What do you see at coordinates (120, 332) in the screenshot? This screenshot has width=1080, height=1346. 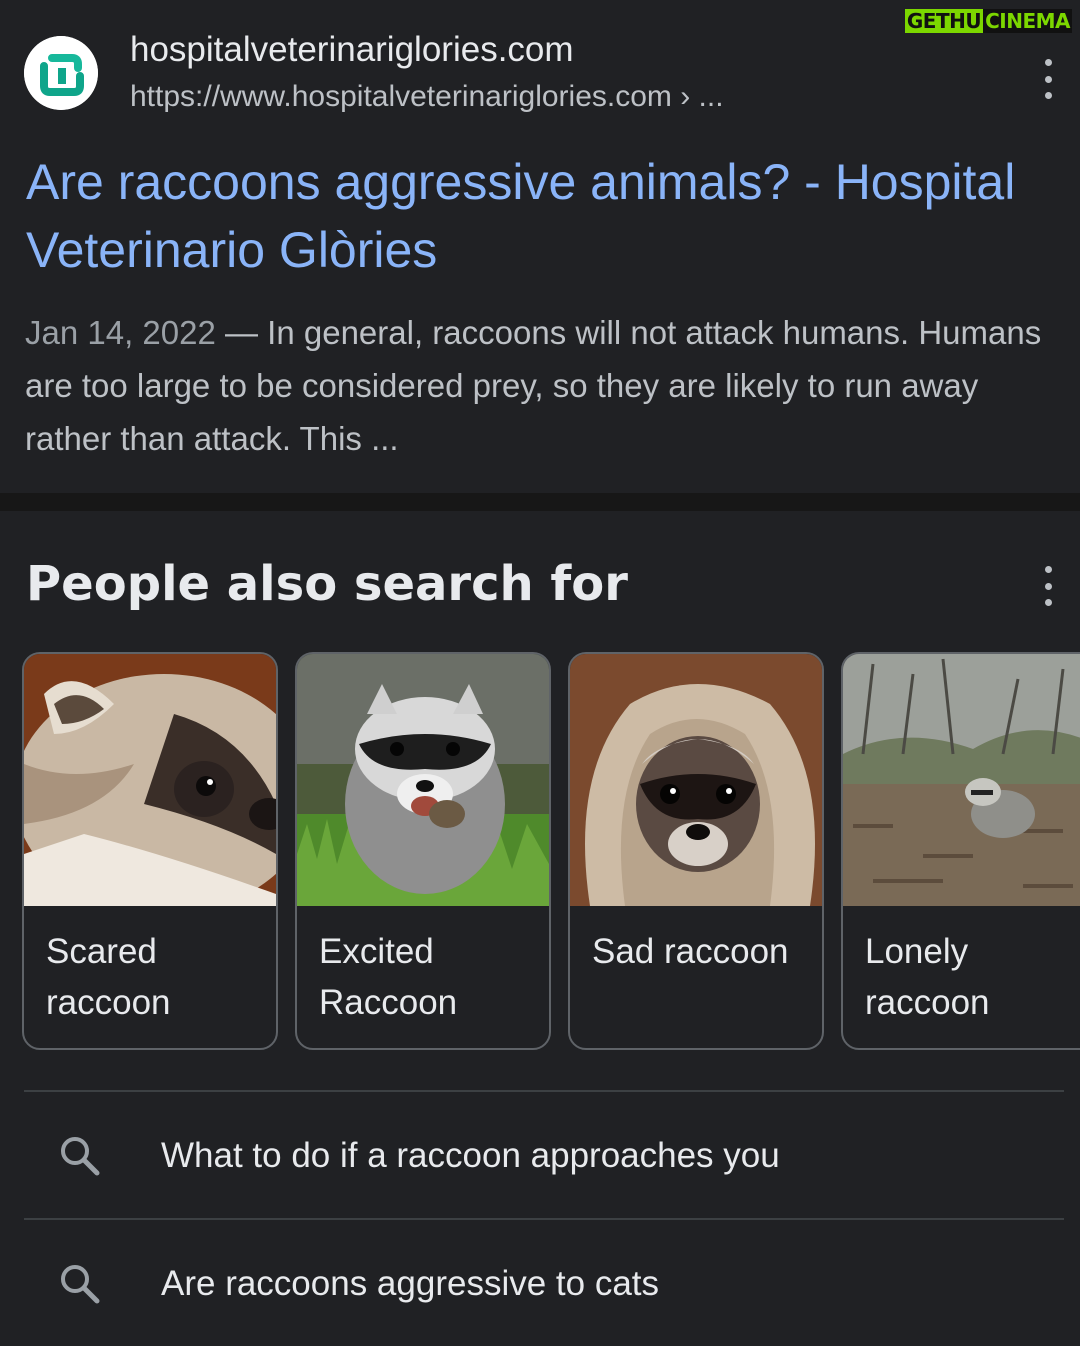 I see `result-date: Jan 14, 2022` at bounding box center [120, 332].